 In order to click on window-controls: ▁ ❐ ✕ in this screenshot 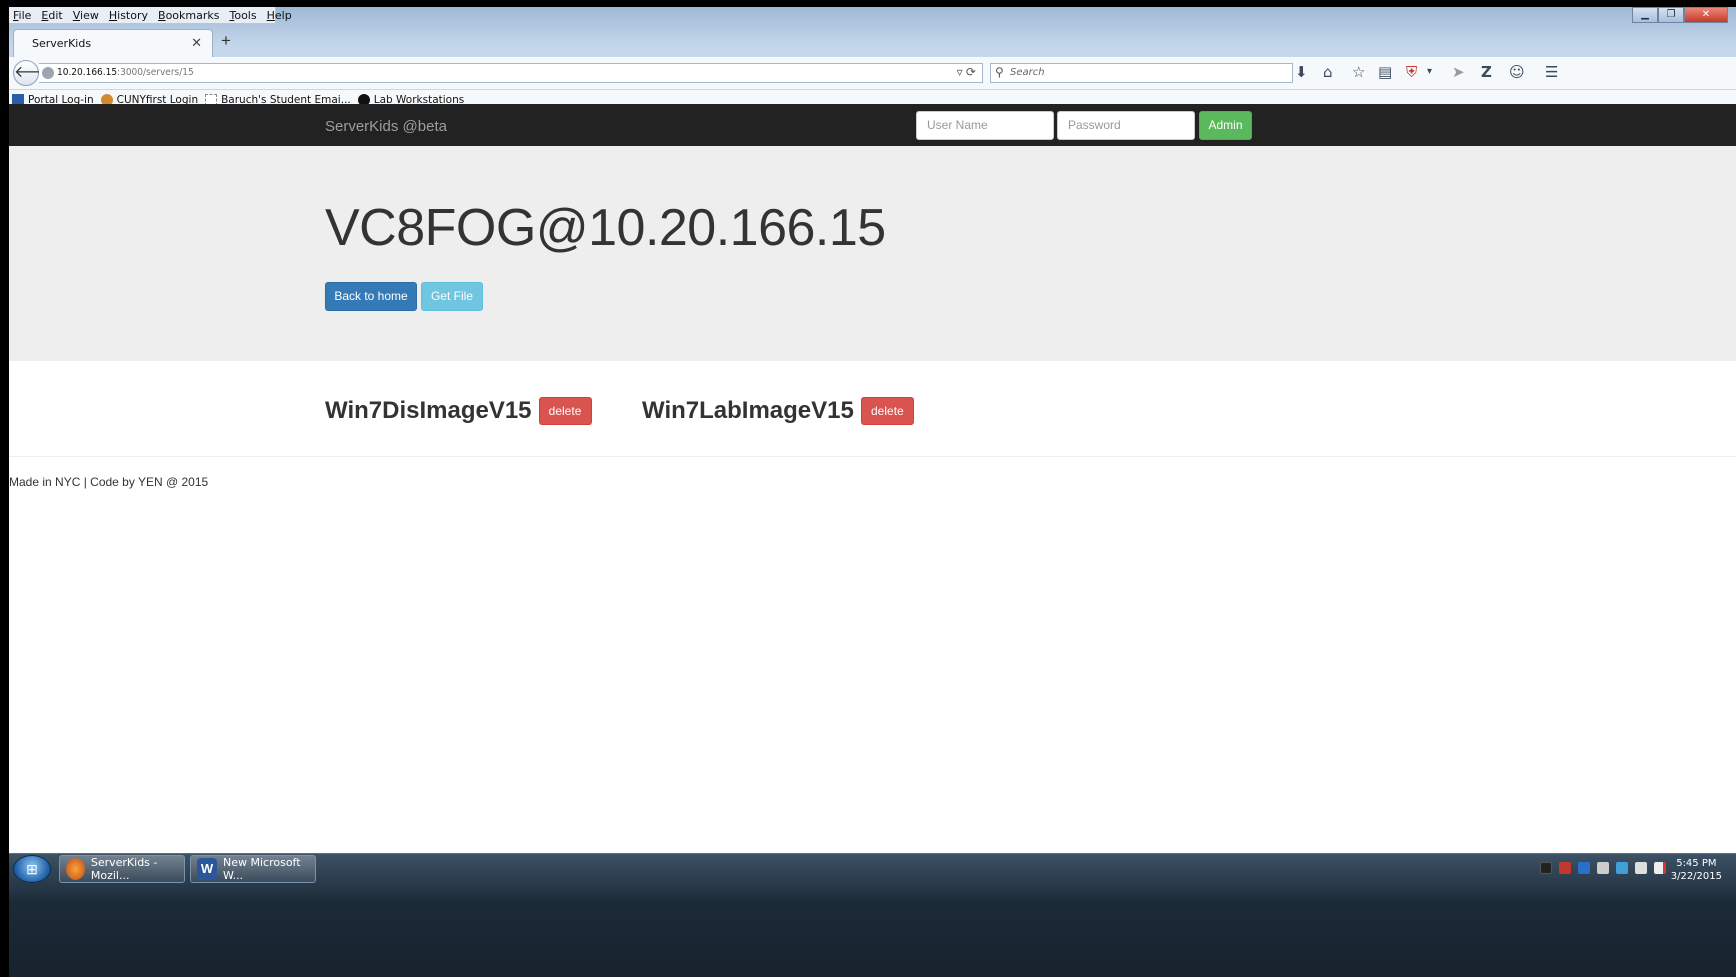, I will do `click(1680, 15)`.